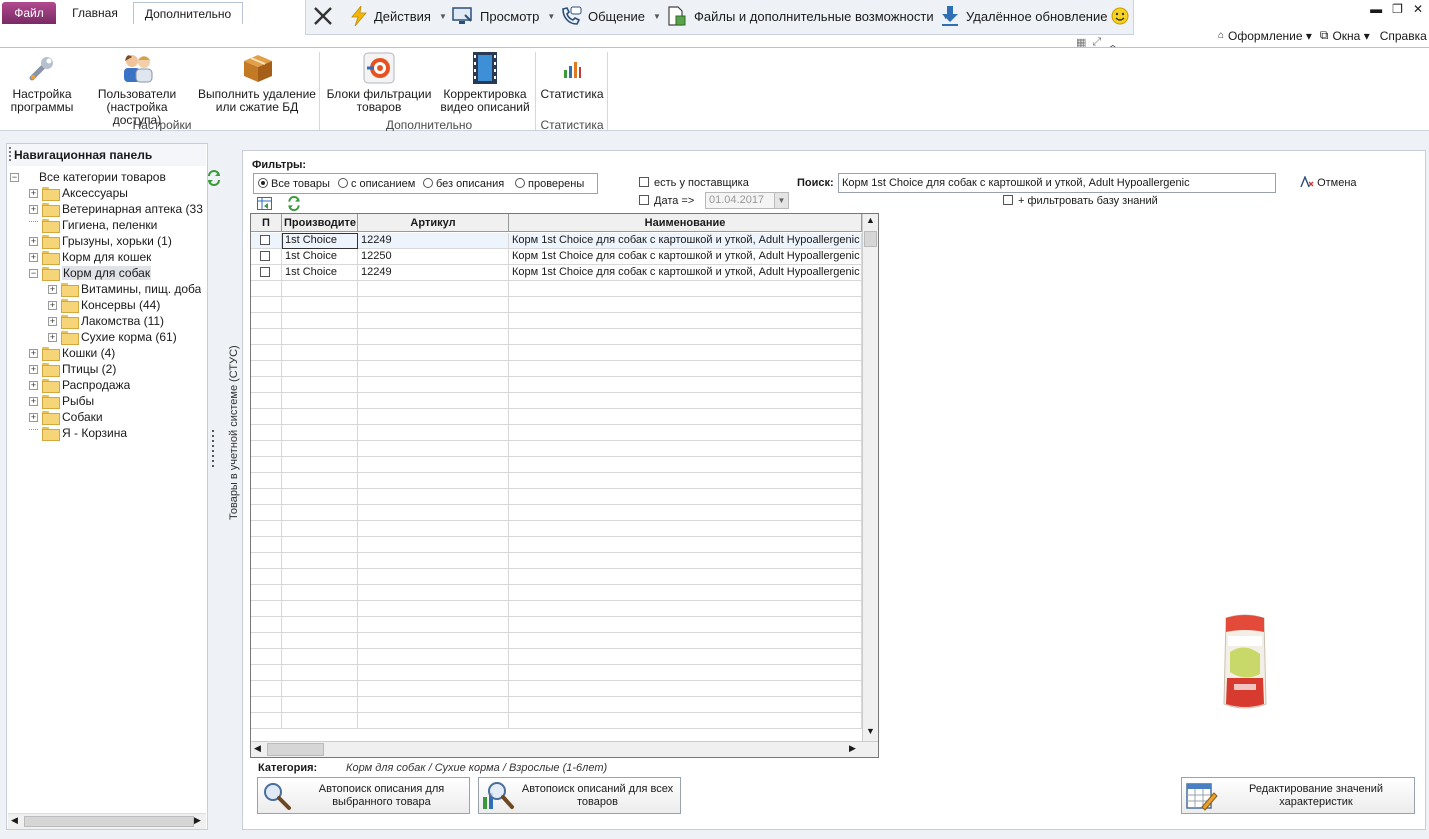  What do you see at coordinates (109, 821) in the screenshot?
I see `scroll-thumb` at bounding box center [109, 821].